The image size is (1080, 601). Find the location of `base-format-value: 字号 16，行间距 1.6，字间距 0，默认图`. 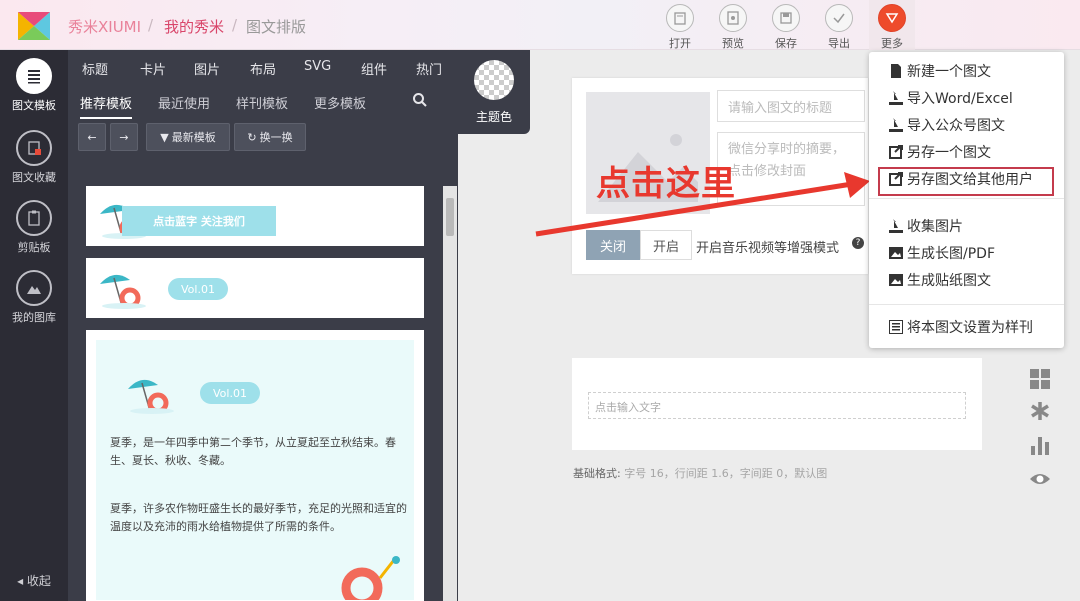

base-format-value: 字号 16，行间距 1.6，字间距 0，默认图 is located at coordinates (726, 473).